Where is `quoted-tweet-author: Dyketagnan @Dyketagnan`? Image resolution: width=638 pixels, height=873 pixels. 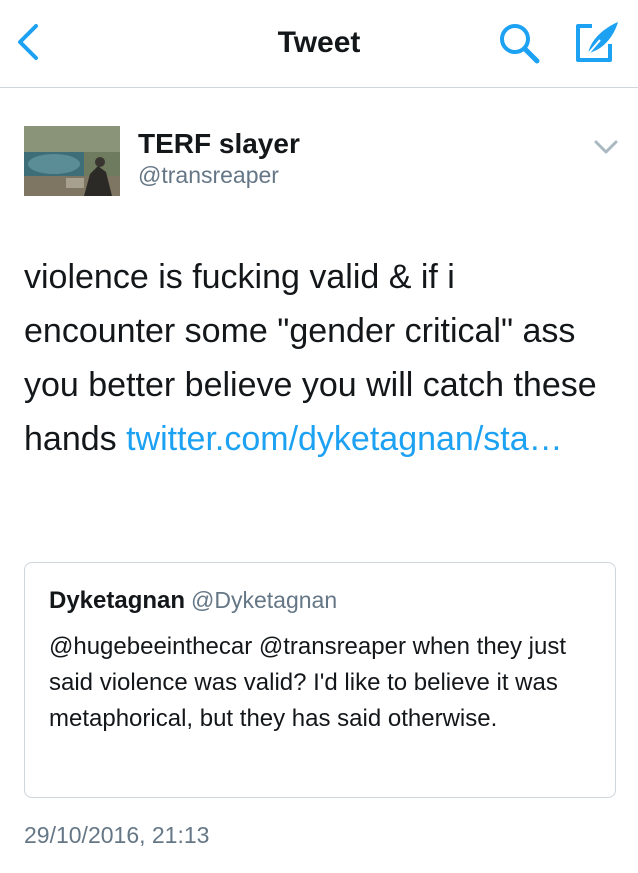
quoted-tweet-author: Dyketagnan @Dyketagnan is located at coordinates (193, 601).